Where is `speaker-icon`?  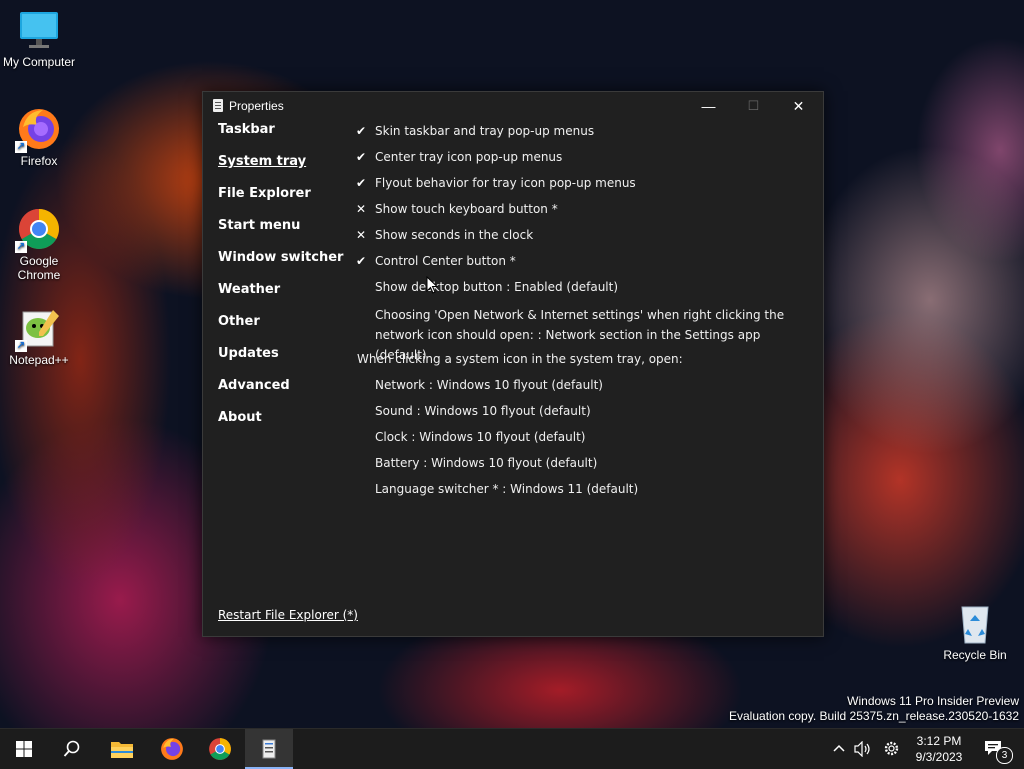 speaker-icon is located at coordinates (862, 749).